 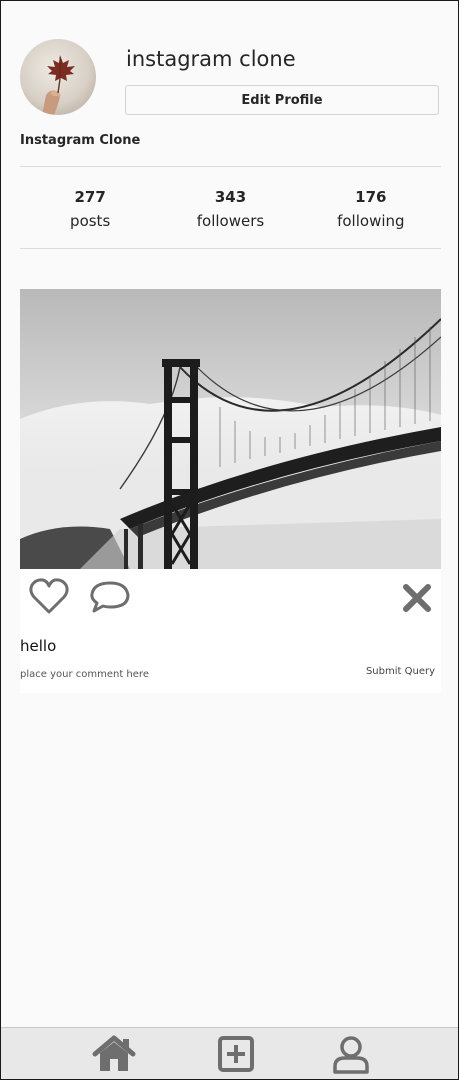 I want to click on stat-following: 176 following, so click(x=371, y=212).